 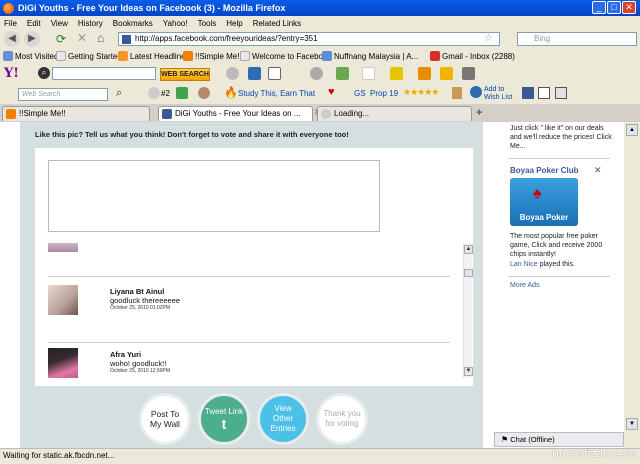 What do you see at coordinates (368, 73) in the screenshot?
I see `flickr-icon` at bounding box center [368, 73].